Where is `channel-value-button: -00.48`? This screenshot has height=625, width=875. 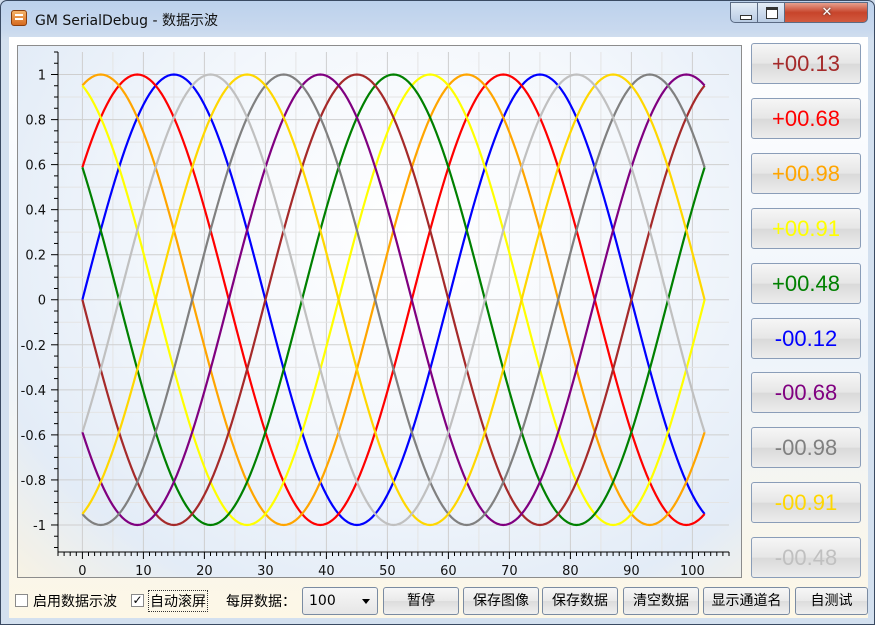 channel-value-button: -00.48 is located at coordinates (806, 558).